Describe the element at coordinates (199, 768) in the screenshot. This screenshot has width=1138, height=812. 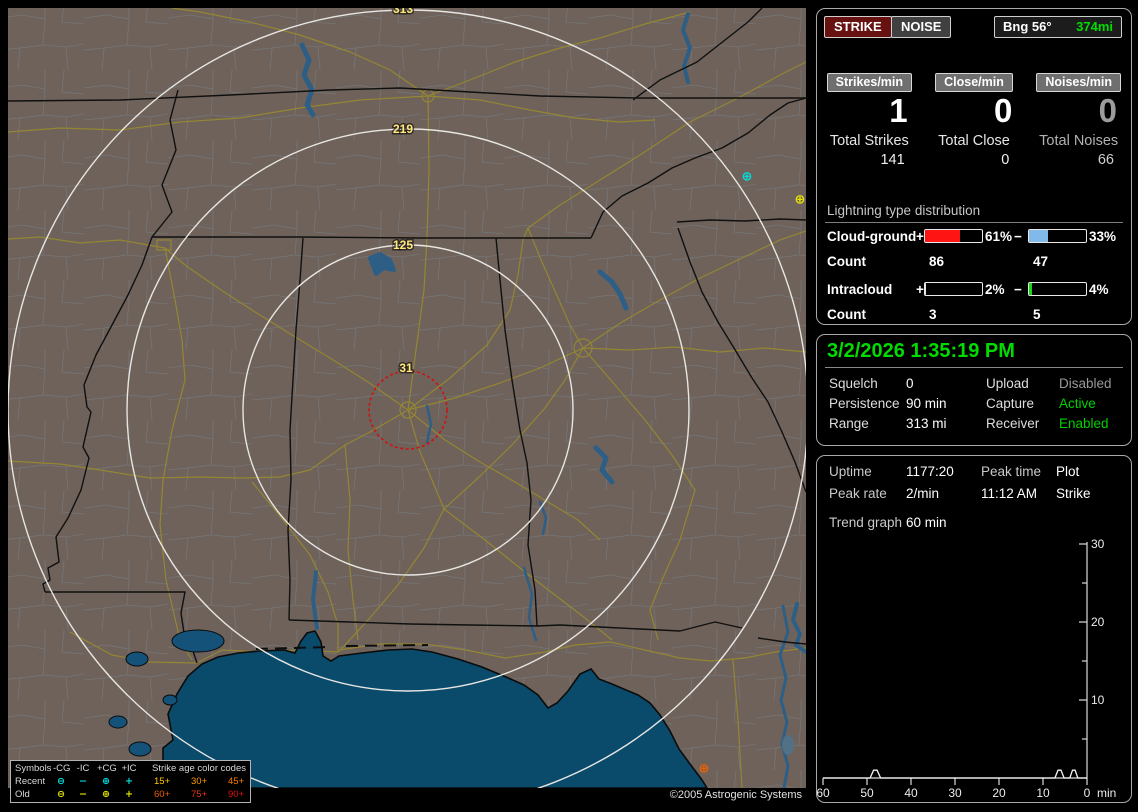
I see `legend-age-header: Strike age color codes` at that location.